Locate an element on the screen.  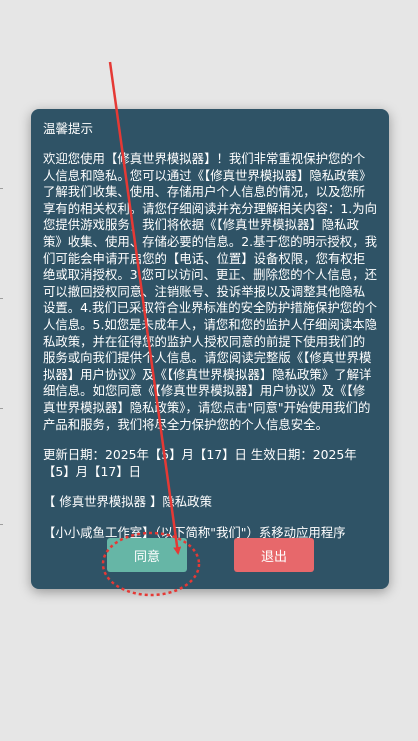
exit-button: 退出 is located at coordinates (274, 555).